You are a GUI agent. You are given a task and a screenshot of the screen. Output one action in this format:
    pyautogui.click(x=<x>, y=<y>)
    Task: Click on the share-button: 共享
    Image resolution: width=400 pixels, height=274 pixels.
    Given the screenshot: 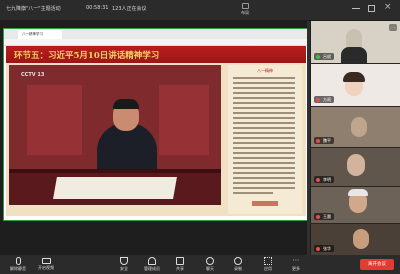 What is the action you would take?
    pyautogui.click(x=180, y=264)
    